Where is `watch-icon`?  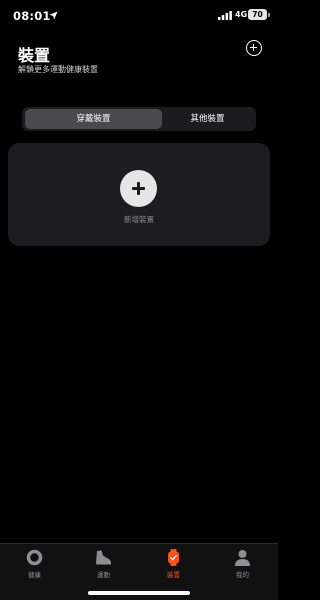 watch-icon is located at coordinates (173, 557).